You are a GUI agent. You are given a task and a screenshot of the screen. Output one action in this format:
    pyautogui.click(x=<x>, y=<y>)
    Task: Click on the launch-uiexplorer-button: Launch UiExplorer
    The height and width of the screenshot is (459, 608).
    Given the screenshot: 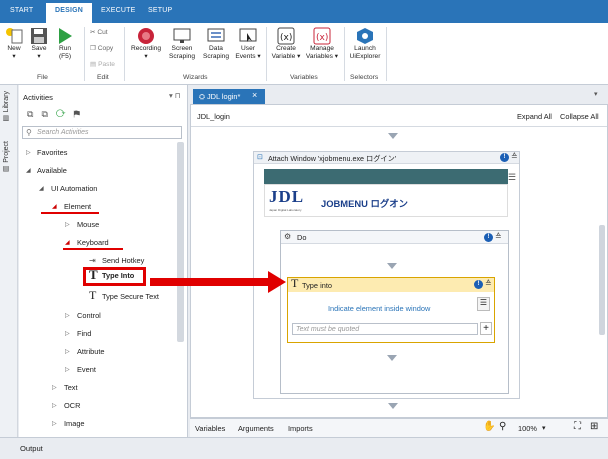 What is the action you would take?
    pyautogui.click(x=365, y=44)
    